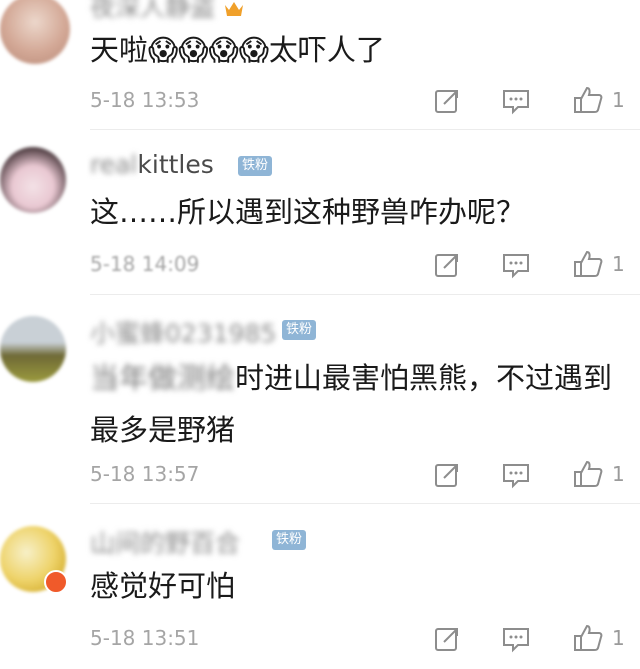  I want to click on comment-text: 这……所以遇到这种野兽咋办呢？, so click(308, 212).